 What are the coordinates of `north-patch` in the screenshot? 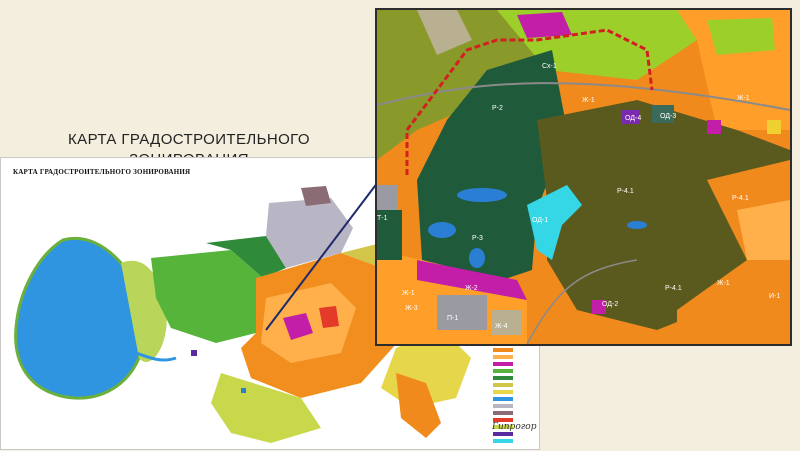 It's located at (316, 196).